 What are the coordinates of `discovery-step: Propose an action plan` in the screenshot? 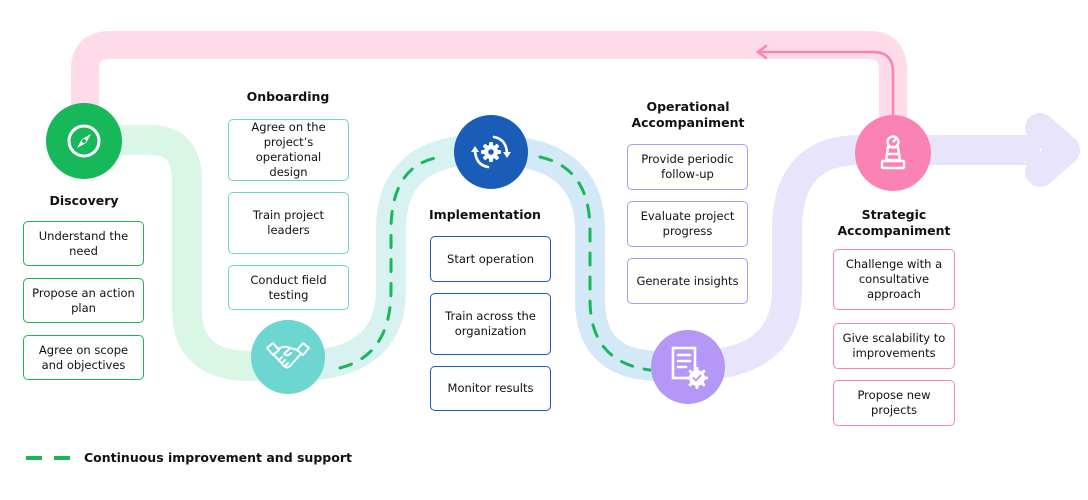 It's located at (83, 300).